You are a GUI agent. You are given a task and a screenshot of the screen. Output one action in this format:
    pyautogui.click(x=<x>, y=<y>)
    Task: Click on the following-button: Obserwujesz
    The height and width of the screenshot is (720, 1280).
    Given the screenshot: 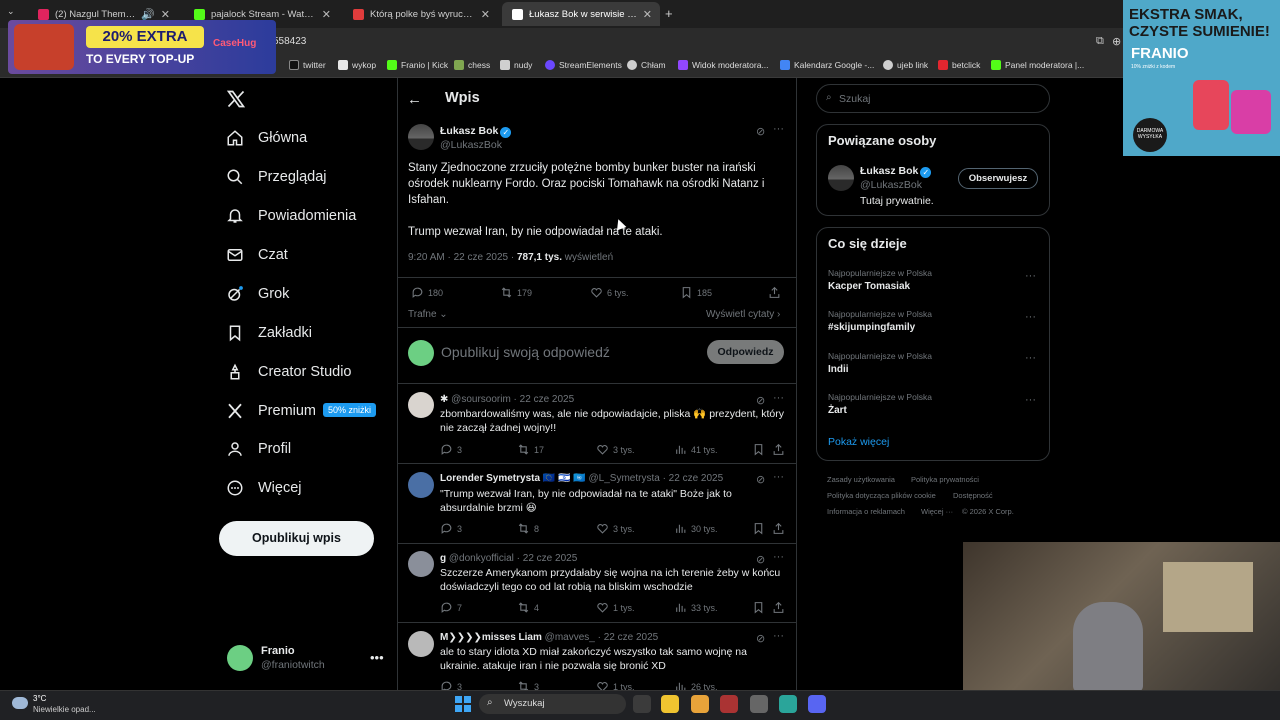 What is the action you would take?
    pyautogui.click(x=998, y=178)
    